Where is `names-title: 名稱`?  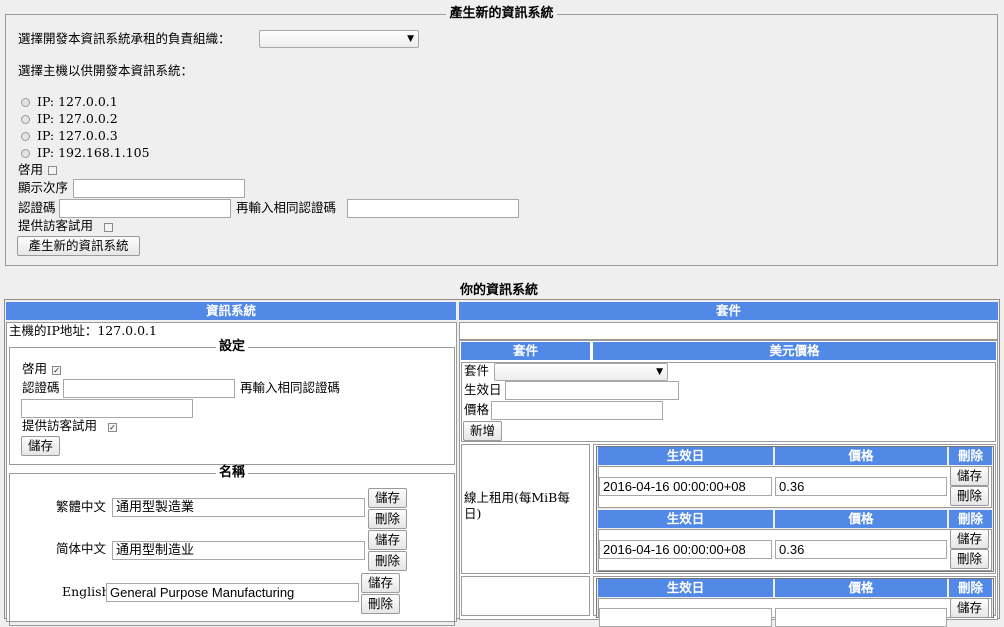
names-title: 名稱 is located at coordinates (231, 472).